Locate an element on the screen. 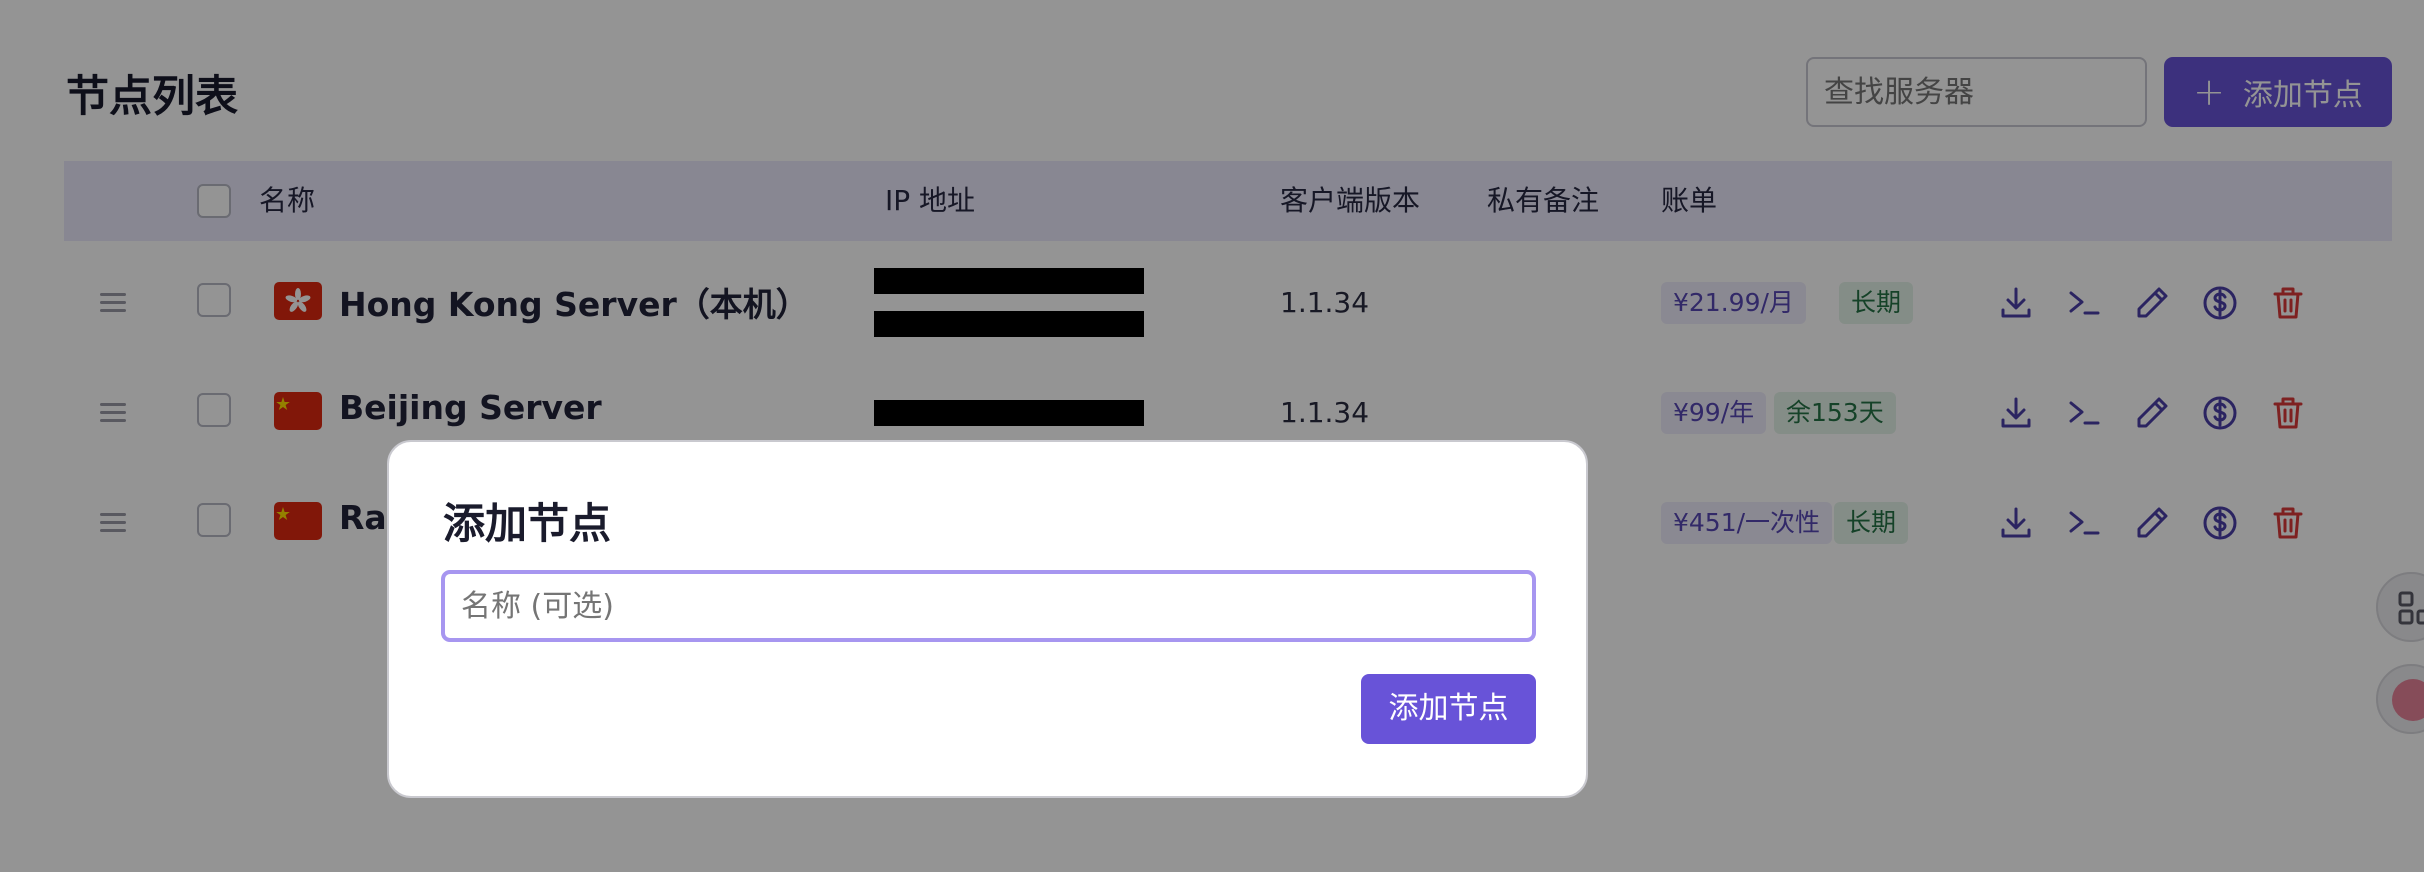 The height and width of the screenshot is (872, 2424). dialog-title: 添加节点 is located at coordinates (527, 523).